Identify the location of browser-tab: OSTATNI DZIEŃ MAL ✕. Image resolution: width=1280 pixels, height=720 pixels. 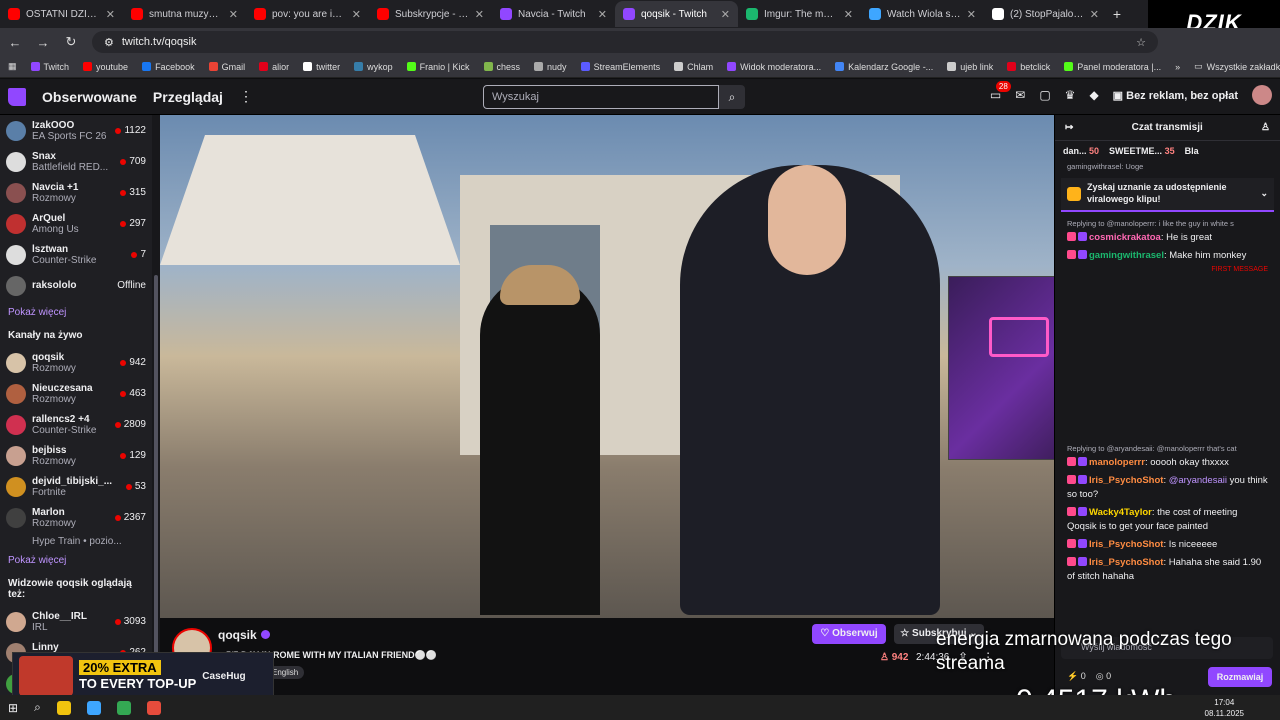
(61, 14).